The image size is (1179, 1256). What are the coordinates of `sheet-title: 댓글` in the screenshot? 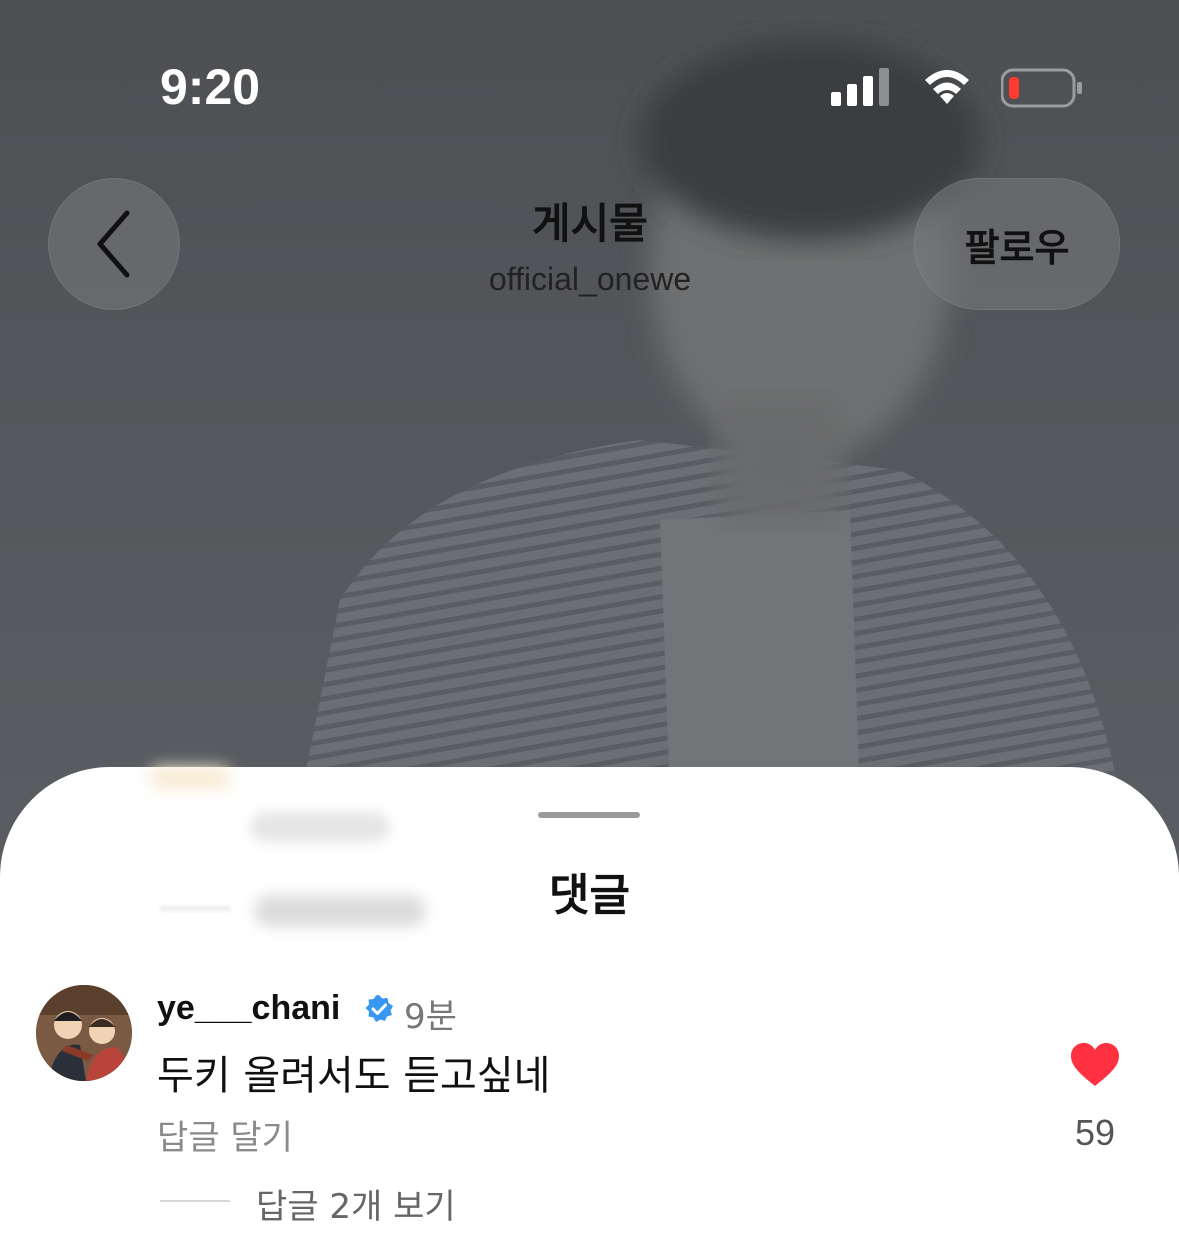 It's located at (589, 895).